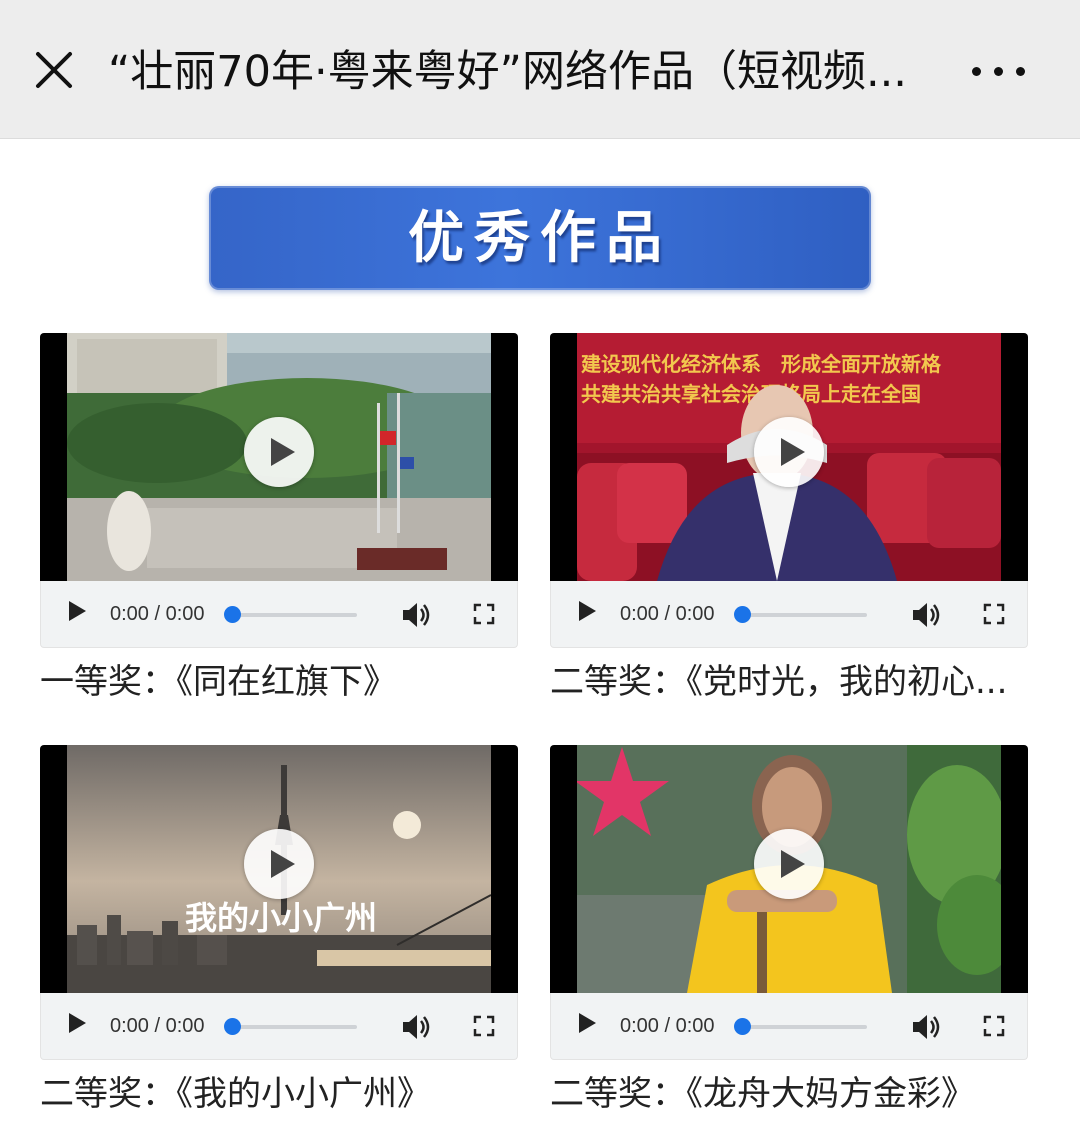 The width and height of the screenshot is (1080, 1144). Describe the element at coordinates (762, 1094) in the screenshot. I see `video-caption: 二等奖：《龙舟大妈方金彩》` at that location.